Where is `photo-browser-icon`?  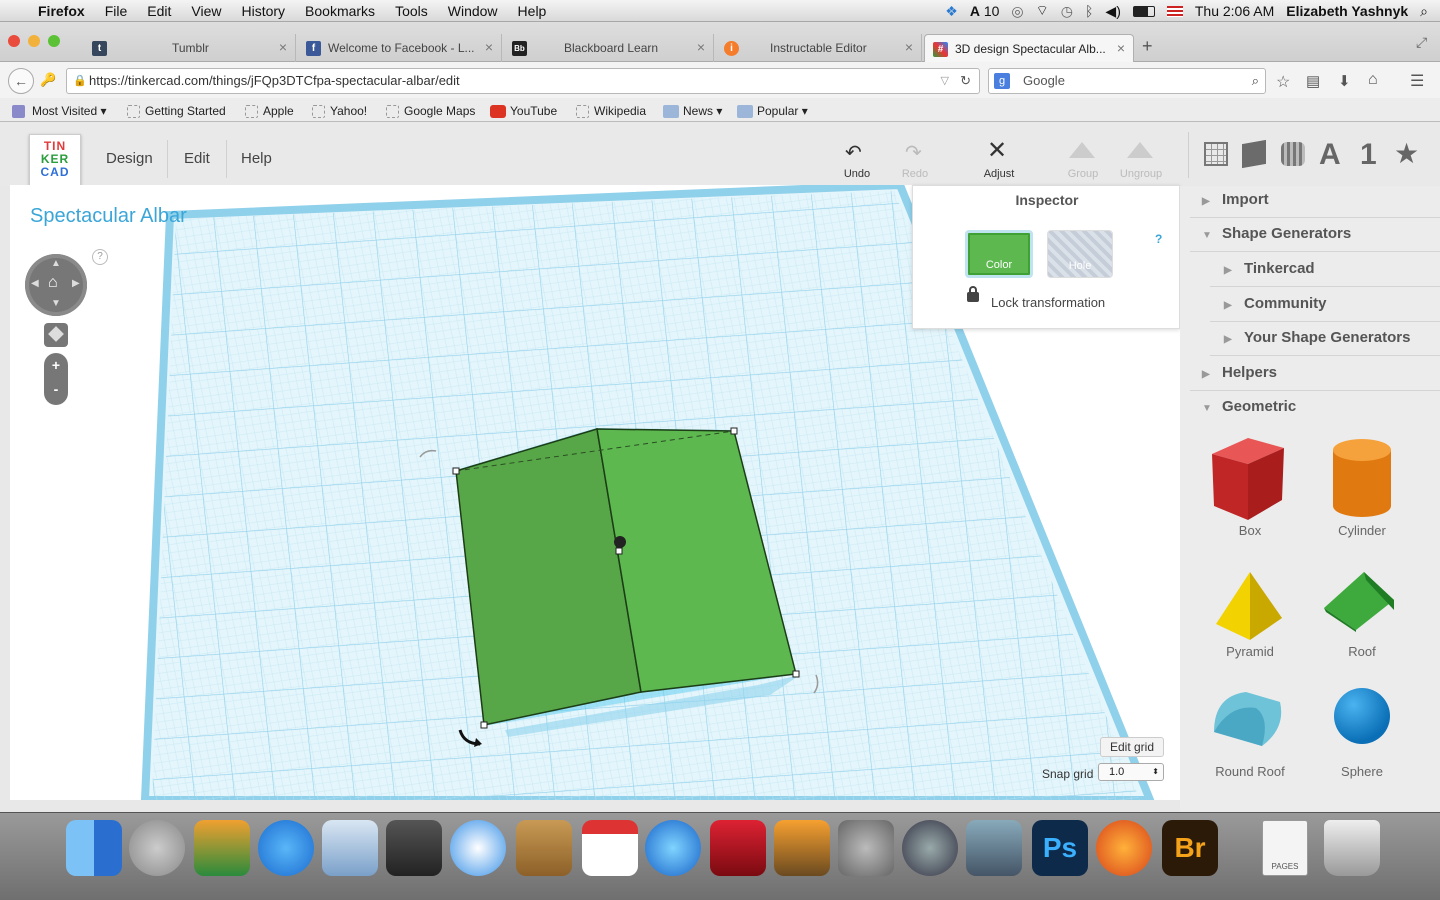 photo-browser-icon is located at coordinates (222, 848).